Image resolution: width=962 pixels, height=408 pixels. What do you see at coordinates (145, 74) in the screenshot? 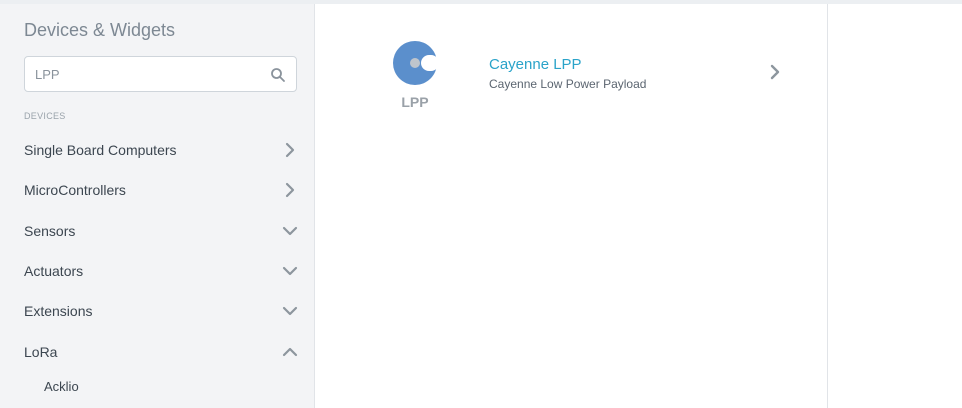
I see `search-input` at bounding box center [145, 74].